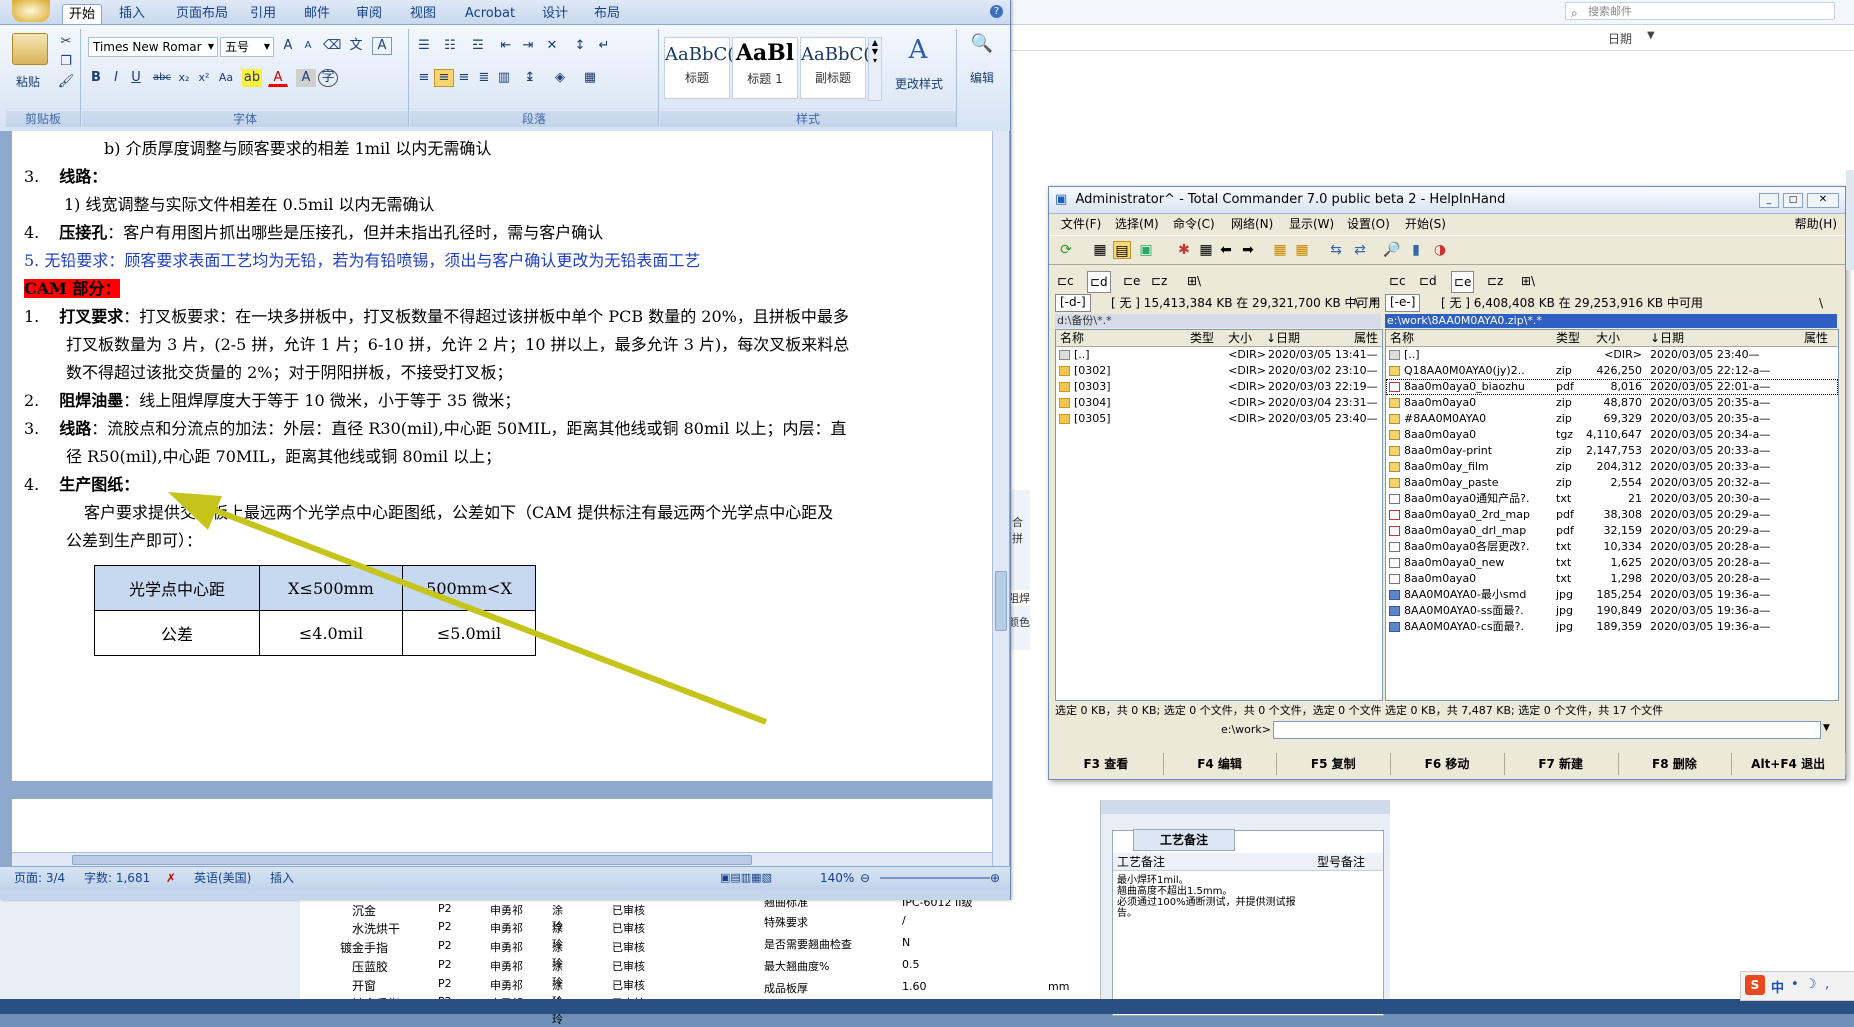 The width and height of the screenshot is (1854, 1027). What do you see at coordinates (1219, 419) in the screenshot?
I see `file-row: [0305] <DIR> 2020/03/05 23:40—` at bounding box center [1219, 419].